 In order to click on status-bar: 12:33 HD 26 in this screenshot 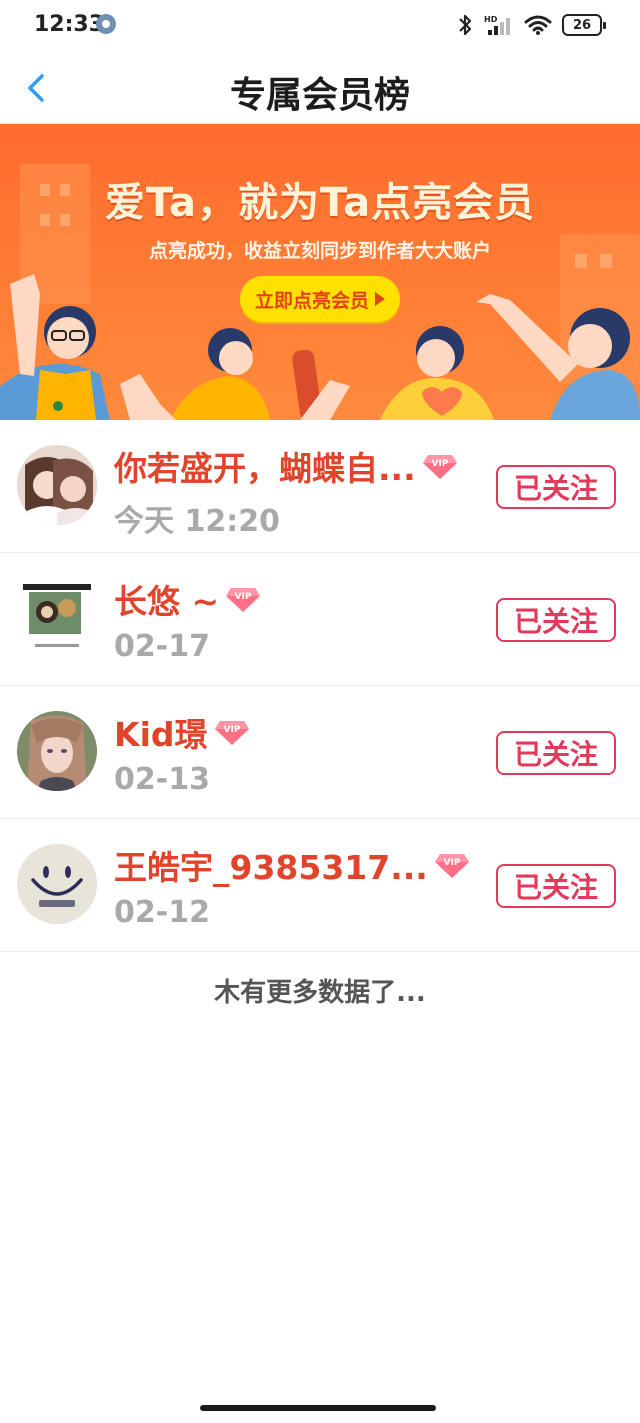, I will do `click(320, 25)`.